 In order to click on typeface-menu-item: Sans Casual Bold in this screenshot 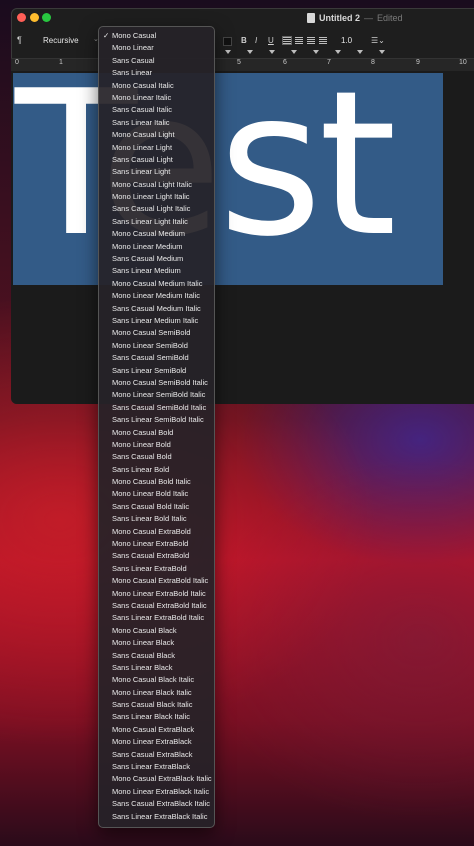, I will do `click(156, 457)`.